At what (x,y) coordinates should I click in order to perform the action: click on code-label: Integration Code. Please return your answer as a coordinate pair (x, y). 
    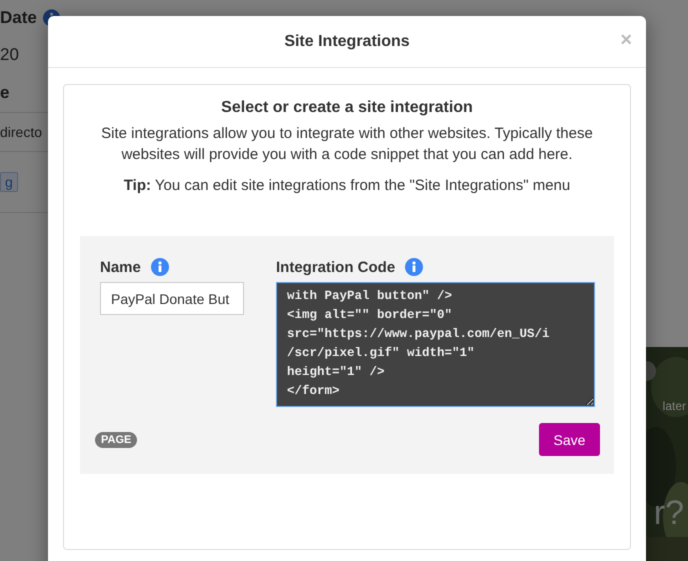
    Looking at the image, I should click on (336, 267).